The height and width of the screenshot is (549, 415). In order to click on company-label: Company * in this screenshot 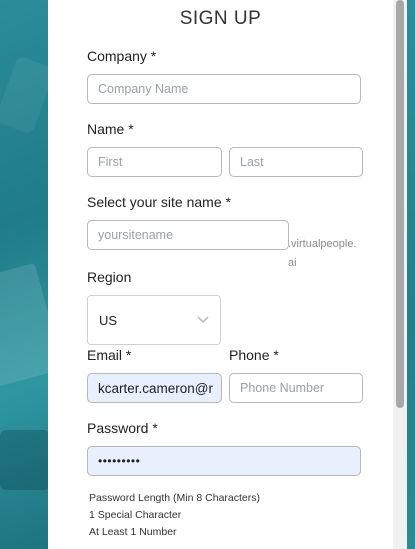, I will do `click(122, 56)`.